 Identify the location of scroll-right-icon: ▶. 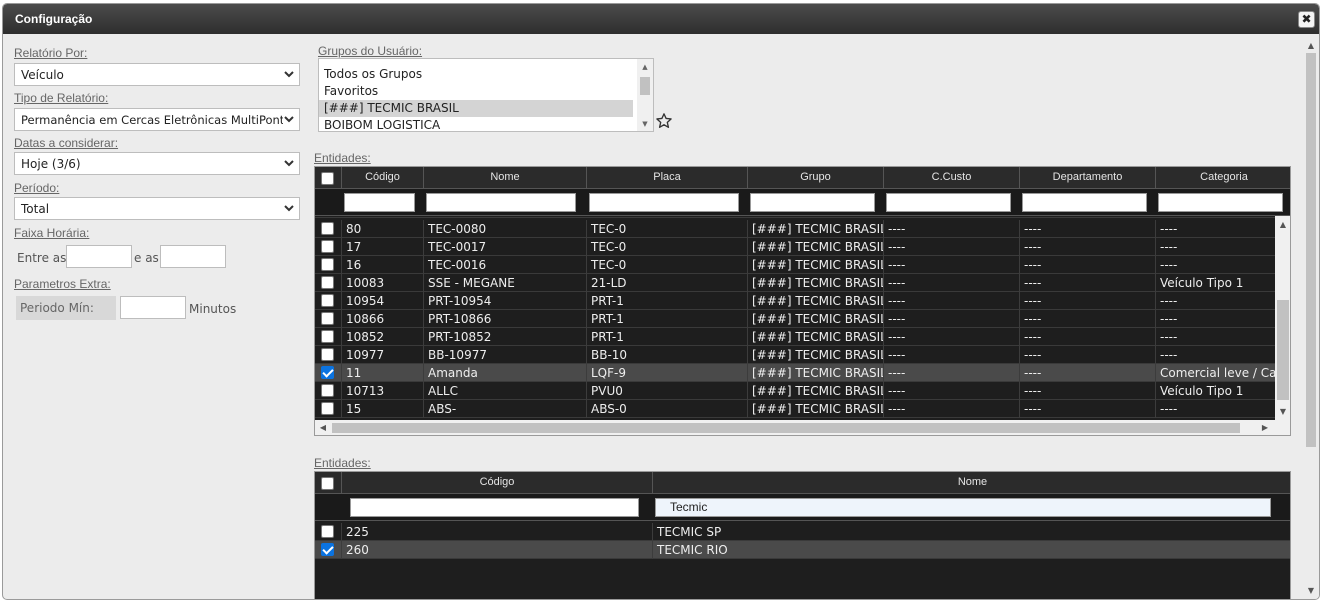
(1265, 427).